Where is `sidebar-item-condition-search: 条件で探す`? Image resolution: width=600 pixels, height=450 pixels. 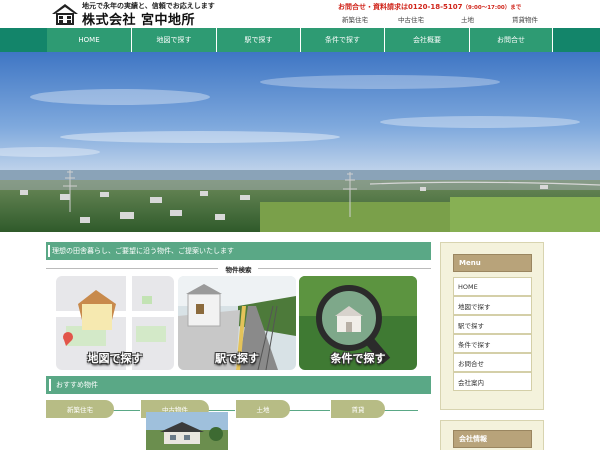
sidebar-item-condition-search: 条件で探す is located at coordinates (492, 343).